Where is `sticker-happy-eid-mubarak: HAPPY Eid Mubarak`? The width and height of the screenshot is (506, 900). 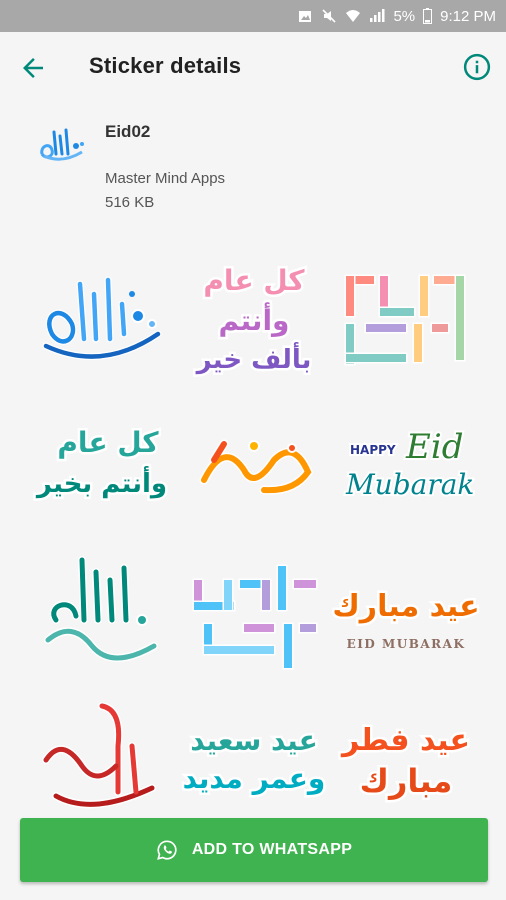
sticker-happy-eid-mubarak: HAPPY Eid Mubarak is located at coordinates (406, 465).